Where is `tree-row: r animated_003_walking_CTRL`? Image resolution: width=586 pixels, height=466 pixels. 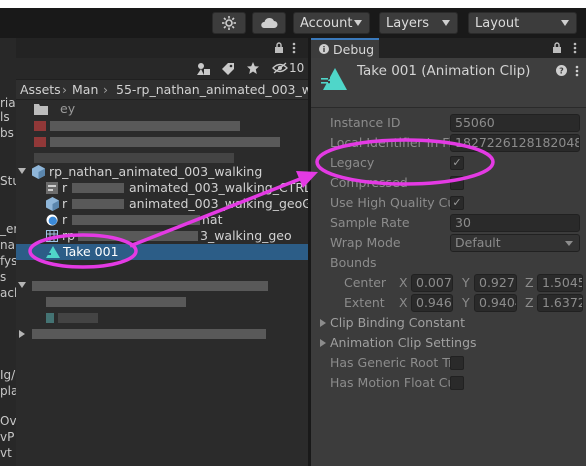 tree-row: r animated_003_walking_CTRL is located at coordinates (162, 188).